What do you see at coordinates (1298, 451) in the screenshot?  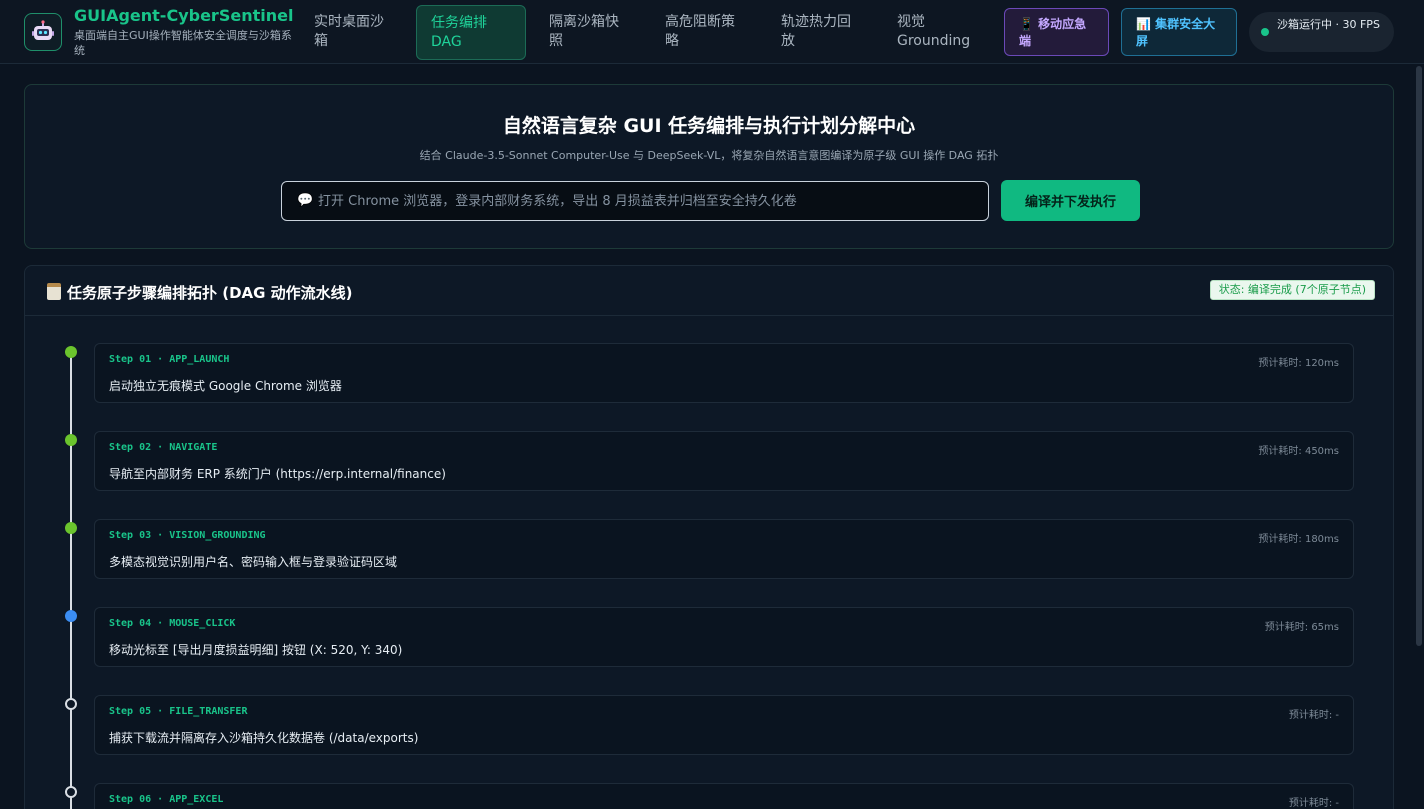 I see `step-estimated-time: 预计耗时: 450ms` at bounding box center [1298, 451].